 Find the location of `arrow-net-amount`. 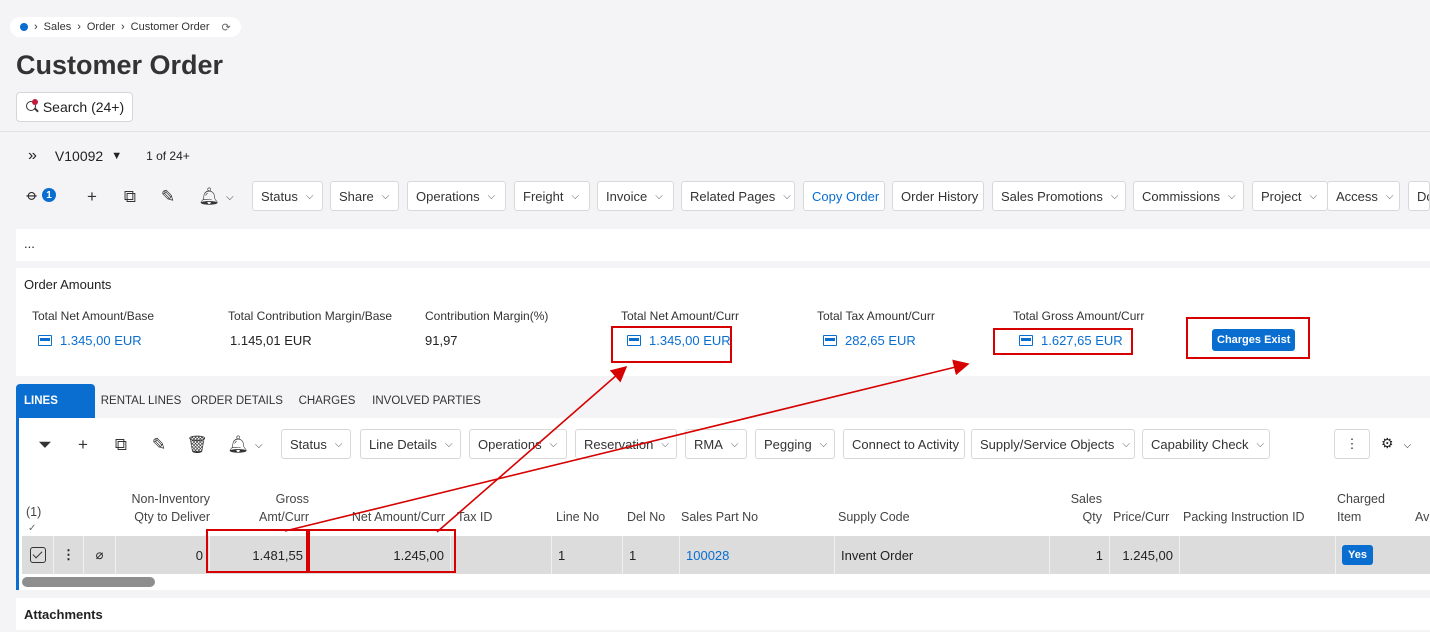

arrow-net-amount is located at coordinates (532, 449).